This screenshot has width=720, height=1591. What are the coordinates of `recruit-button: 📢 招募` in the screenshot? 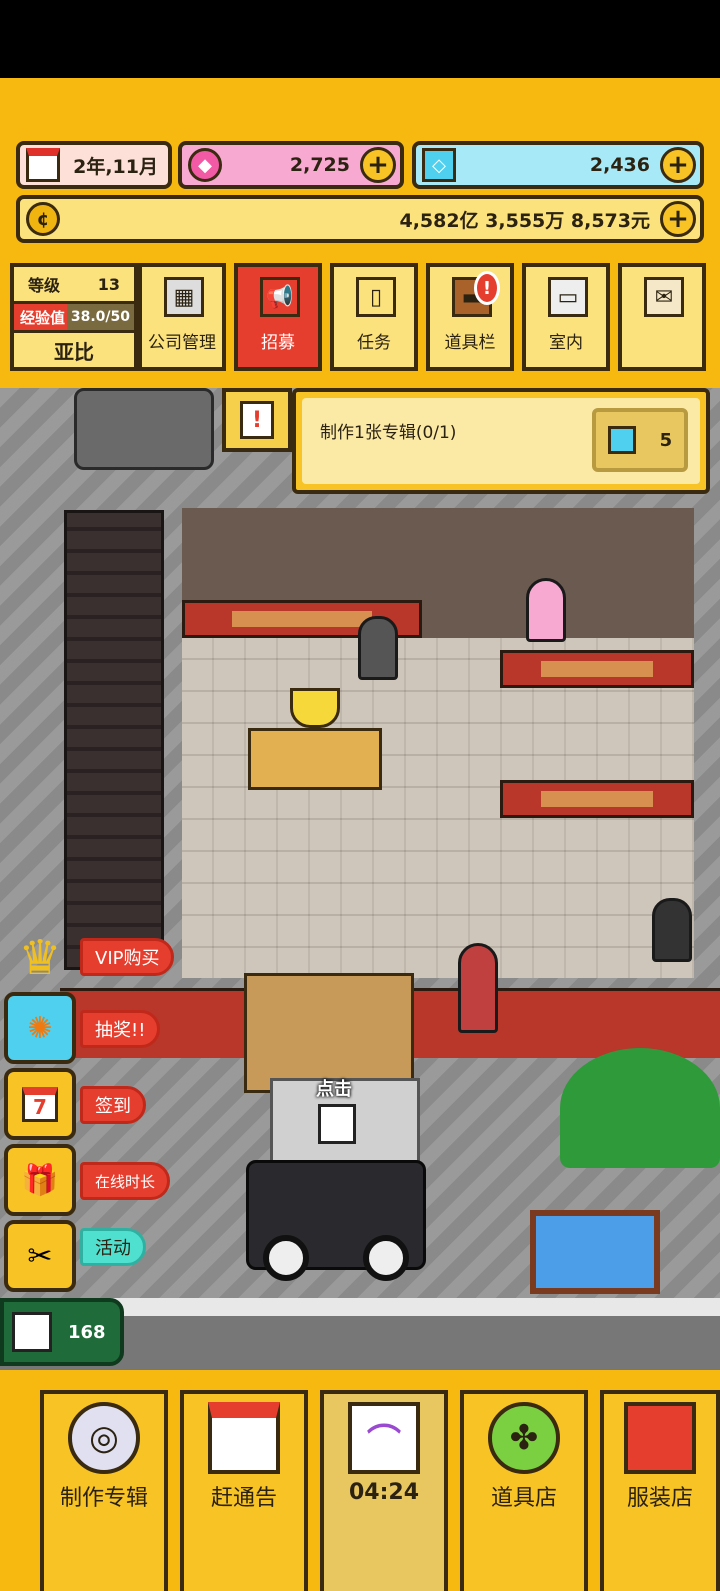 It's located at (278, 317).